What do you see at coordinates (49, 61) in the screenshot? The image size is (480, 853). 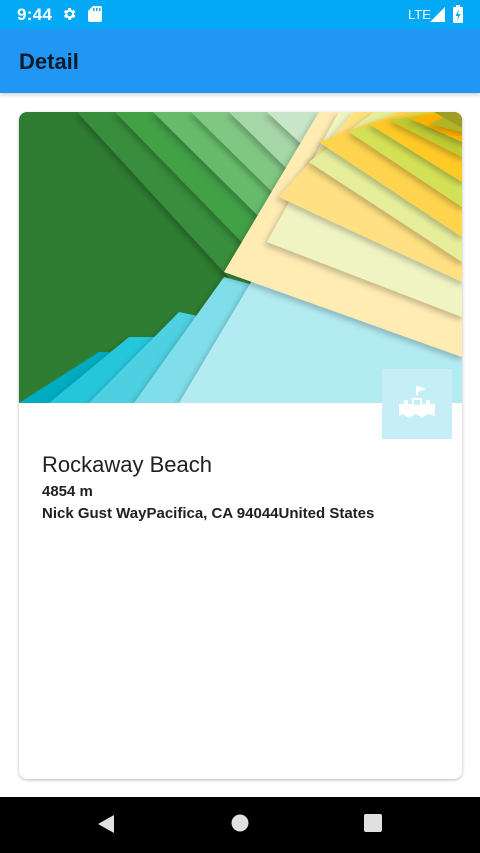 I see `page-title: Detail` at bounding box center [49, 61].